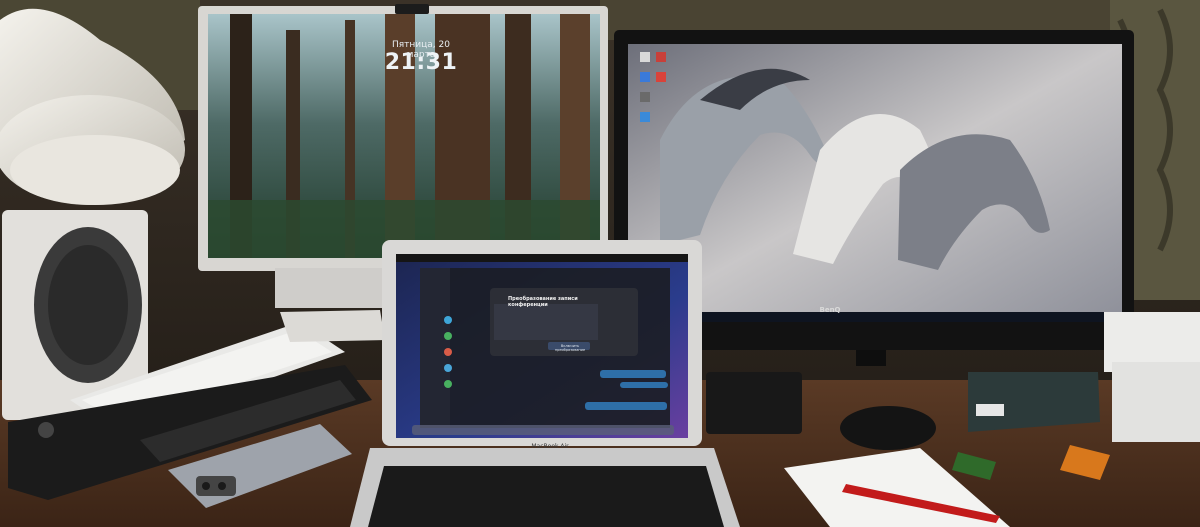 The image size is (1200, 527). I want to click on circuit-board, so click(1034, 402).